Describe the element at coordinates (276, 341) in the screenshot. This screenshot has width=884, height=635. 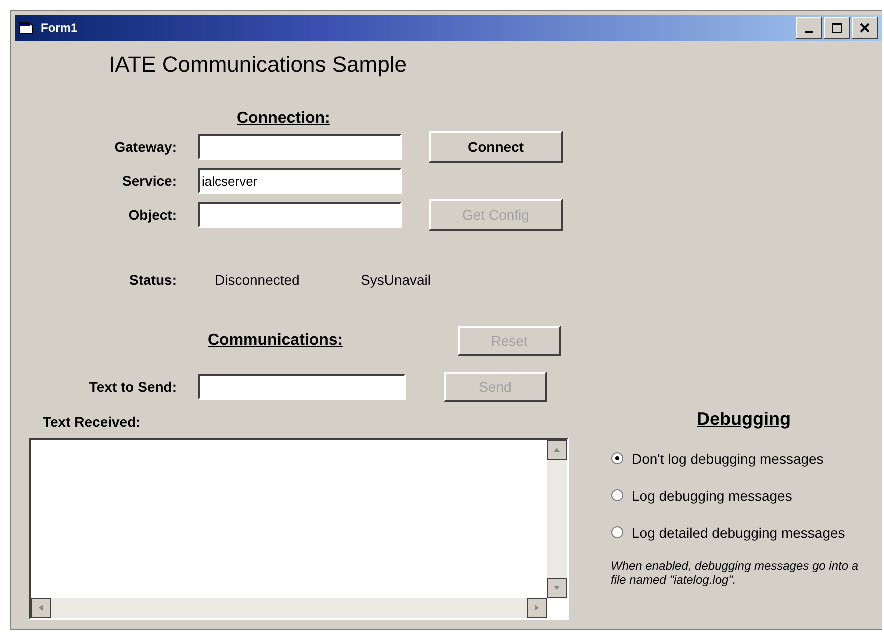
I see `section-heading: Communications:` at that location.